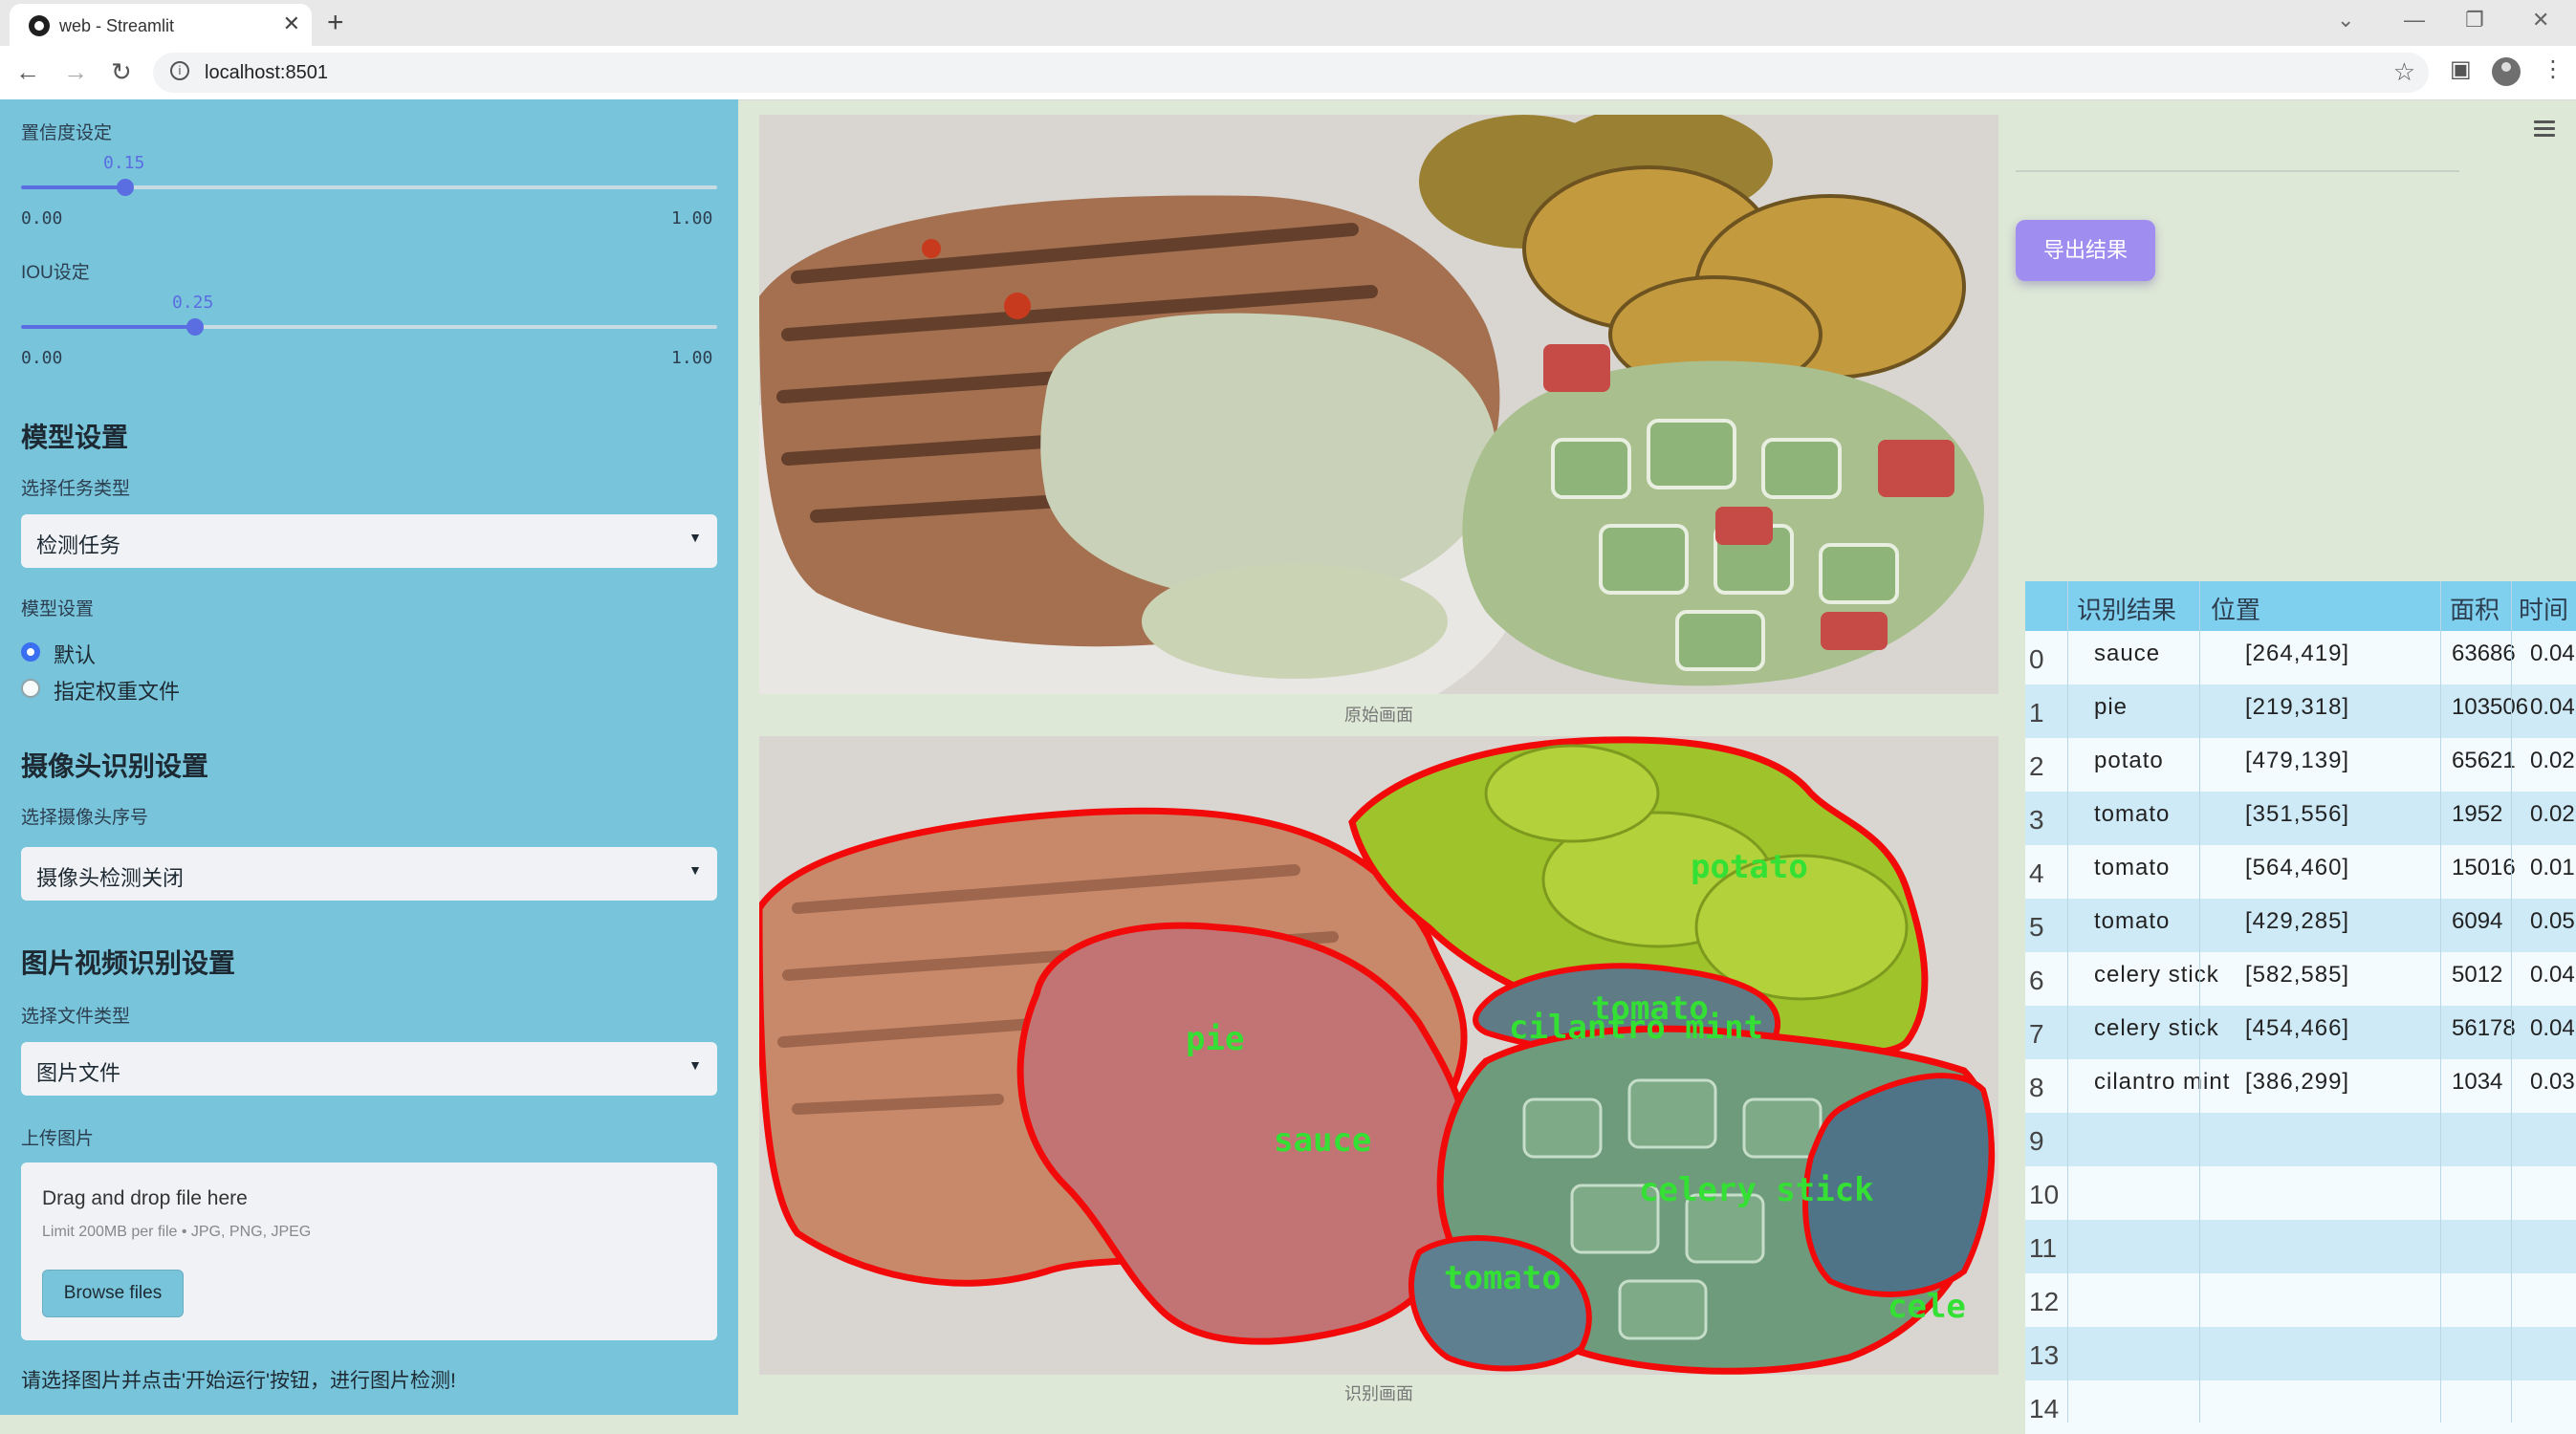 Image resolution: width=2576 pixels, height=1434 pixels. Describe the element at coordinates (2044, 1408) in the screenshot. I see `row-index: 14` at that location.